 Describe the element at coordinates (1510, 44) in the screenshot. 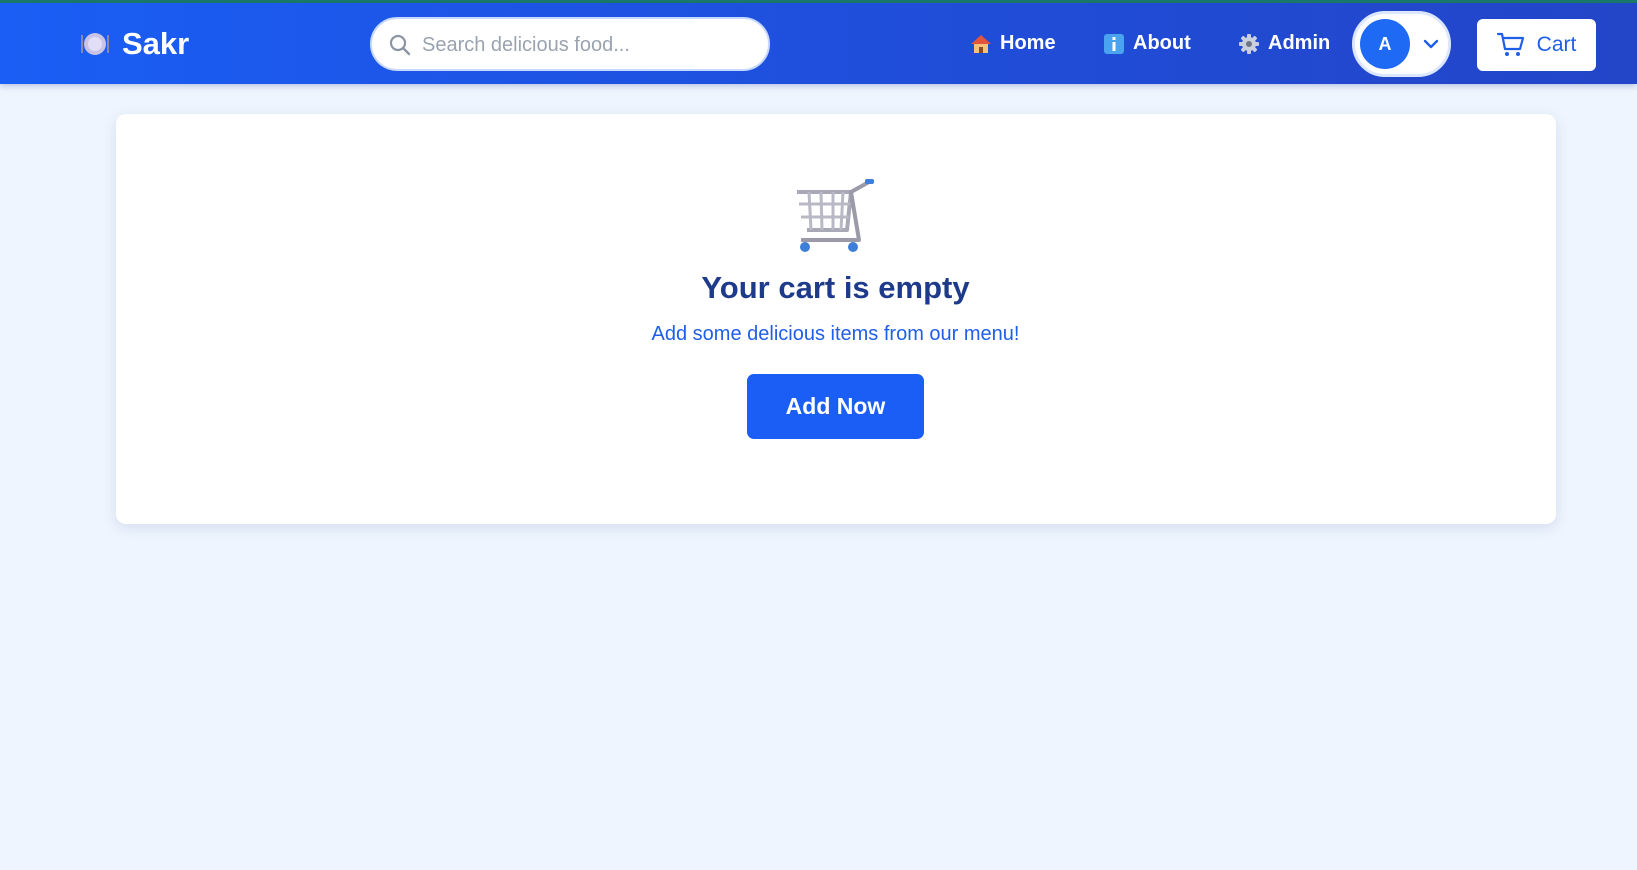

I see `cart-icon` at that location.